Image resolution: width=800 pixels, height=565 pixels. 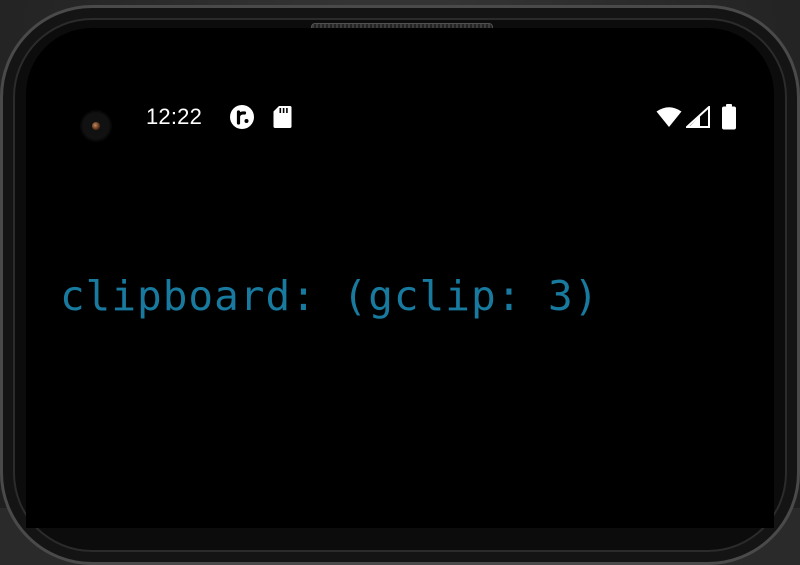 What do you see at coordinates (174, 116) in the screenshot?
I see `status-bar-clock: 12:22` at bounding box center [174, 116].